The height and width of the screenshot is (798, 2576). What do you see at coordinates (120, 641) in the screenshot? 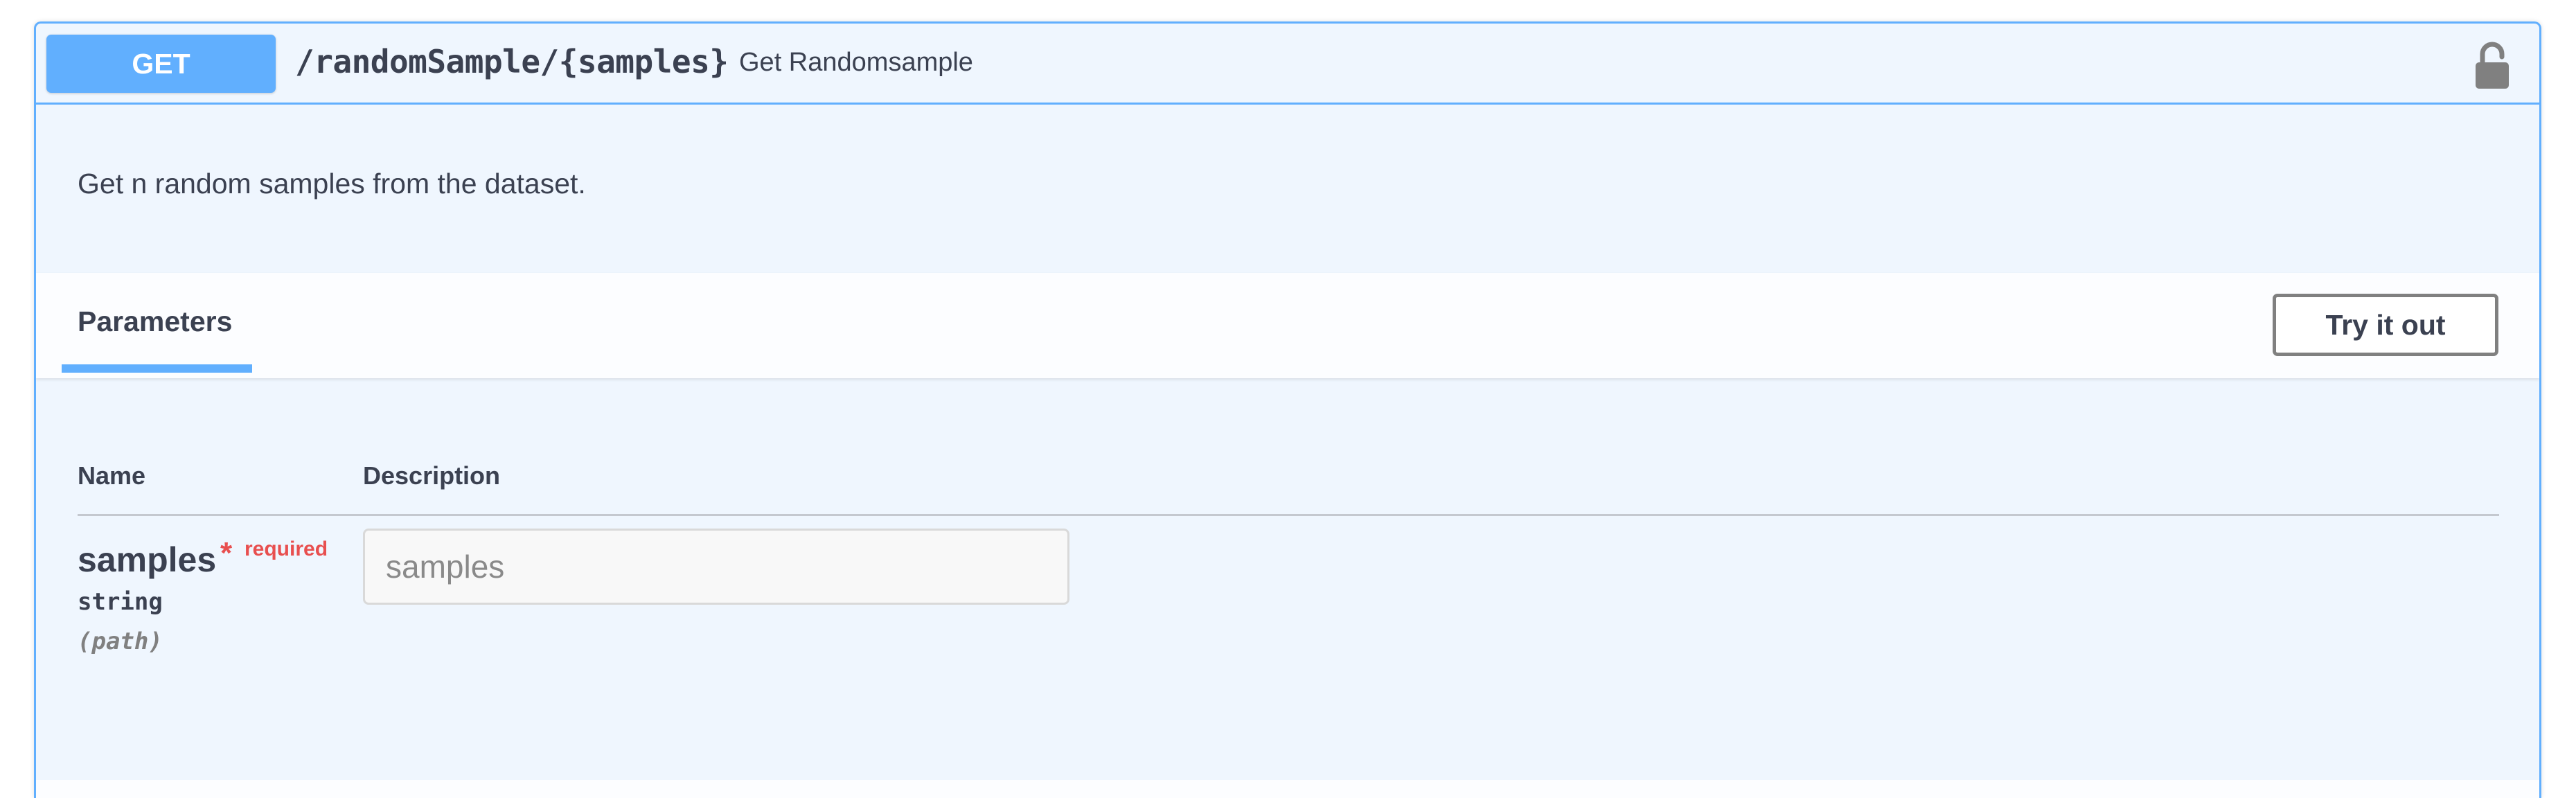
I see `parameter-location: (path)` at bounding box center [120, 641].